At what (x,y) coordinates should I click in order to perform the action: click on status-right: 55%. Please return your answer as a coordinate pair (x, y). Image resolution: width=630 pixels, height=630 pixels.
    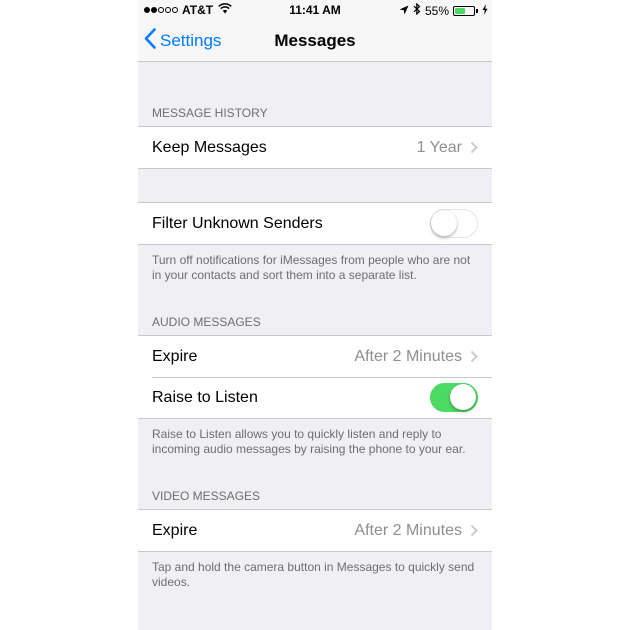
    Looking at the image, I should click on (443, 10).